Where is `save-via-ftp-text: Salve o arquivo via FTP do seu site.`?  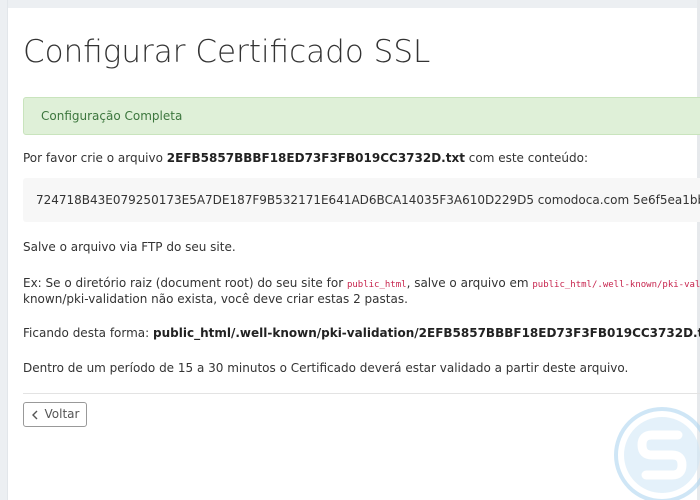
save-via-ftp-text: Salve o arquivo via FTP do seu site. is located at coordinates (129, 247).